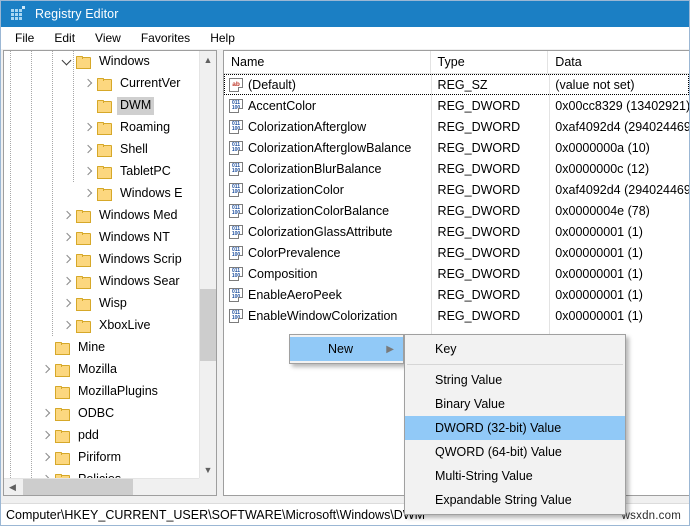  I want to click on tree-node-label: Wisp, so click(113, 303).